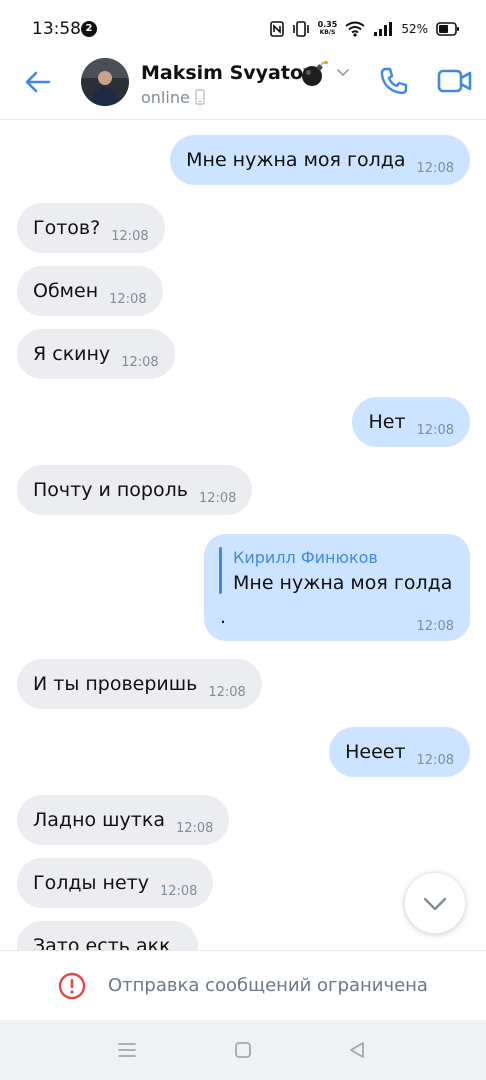 This screenshot has width=486, height=1080. I want to click on back-arrow-icon, so click(38, 82).